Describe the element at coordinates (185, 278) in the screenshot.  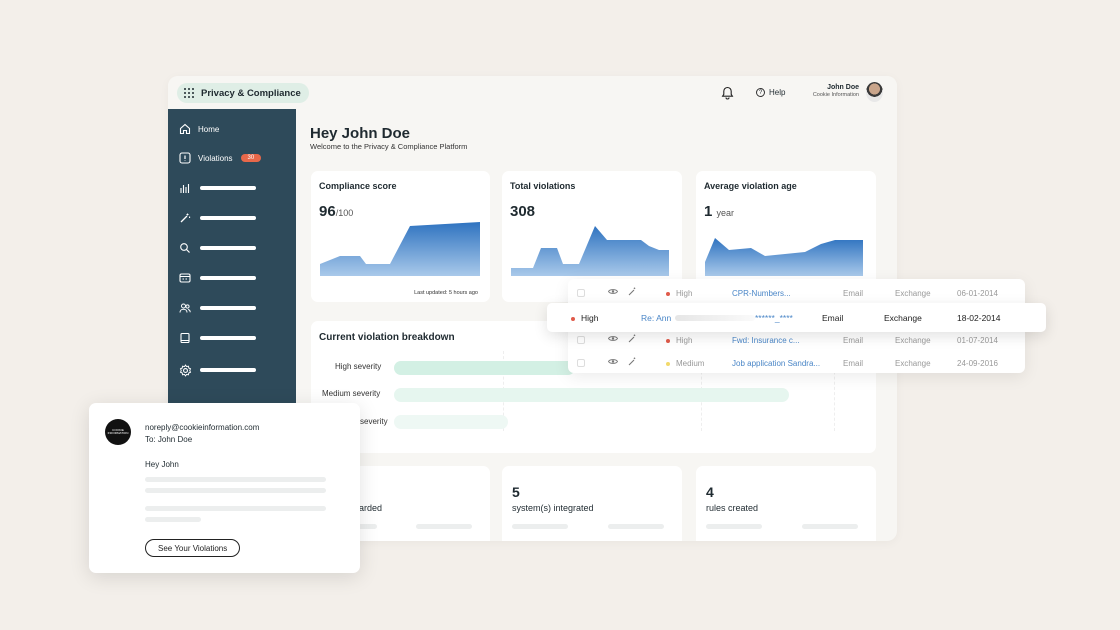
I see `window-icon` at that location.